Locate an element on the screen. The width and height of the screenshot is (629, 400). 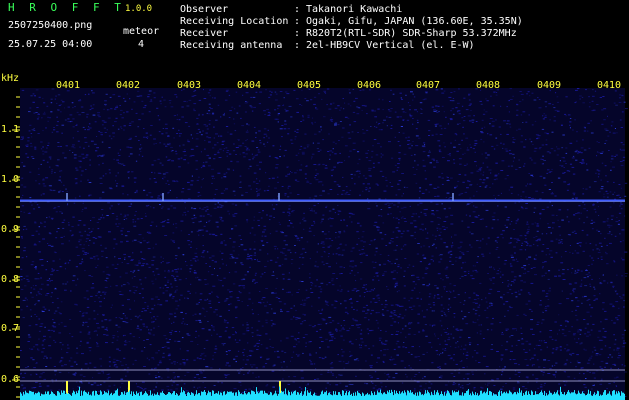
receiver-label: Receiver is located at coordinates (204, 33).